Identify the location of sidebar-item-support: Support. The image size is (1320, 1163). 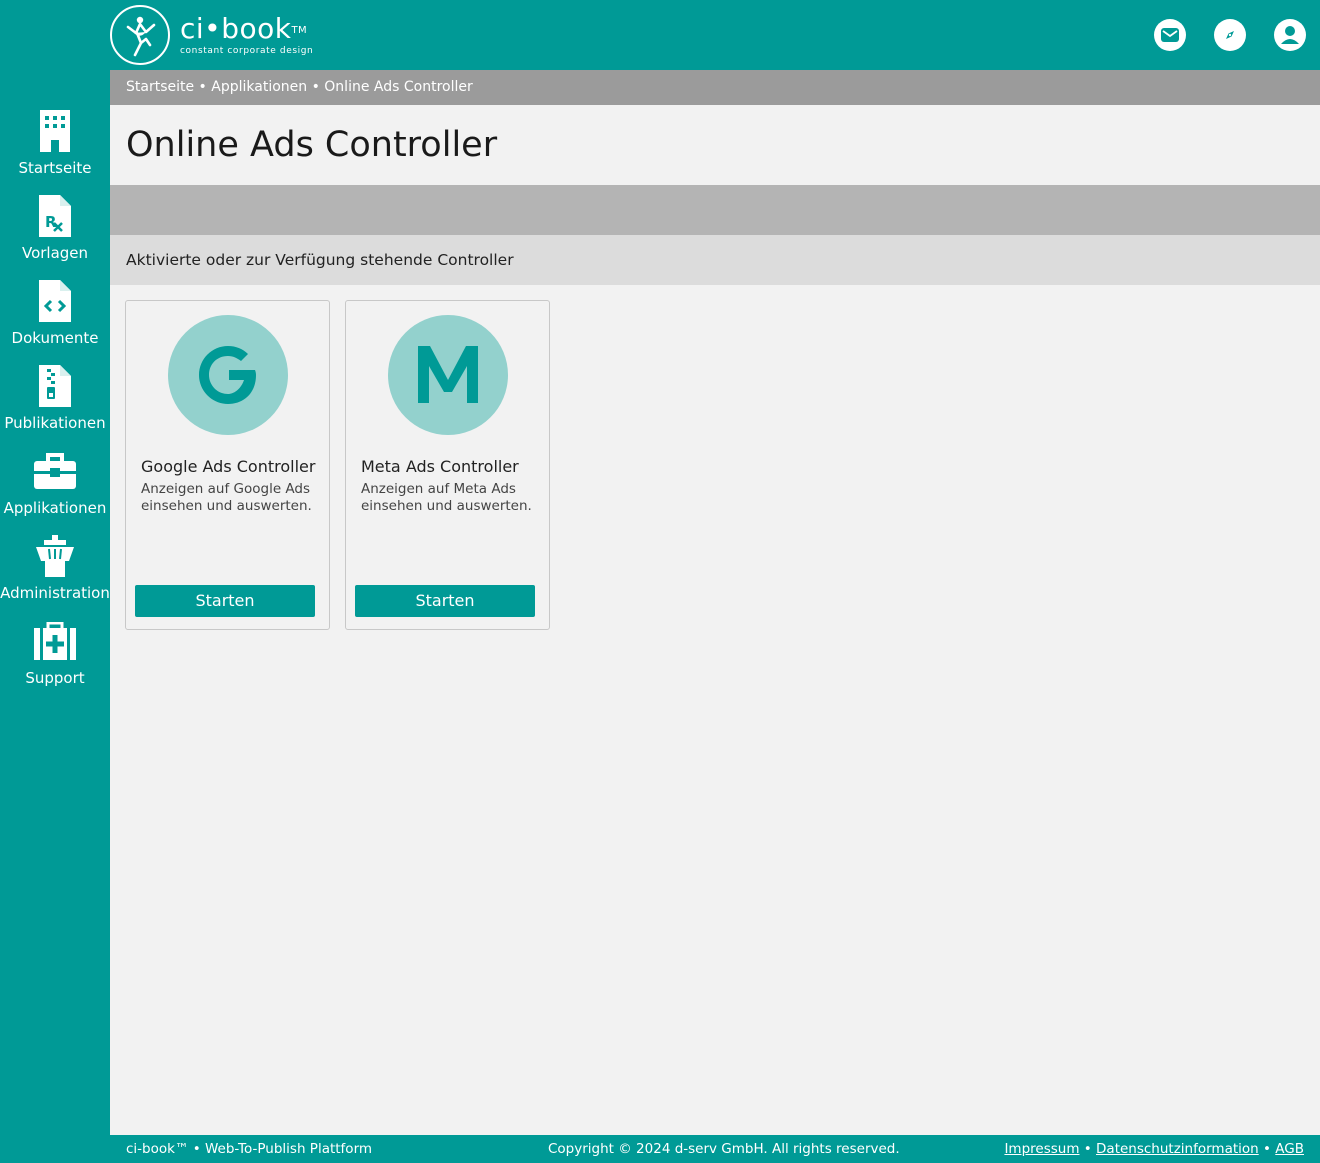
(55, 659).